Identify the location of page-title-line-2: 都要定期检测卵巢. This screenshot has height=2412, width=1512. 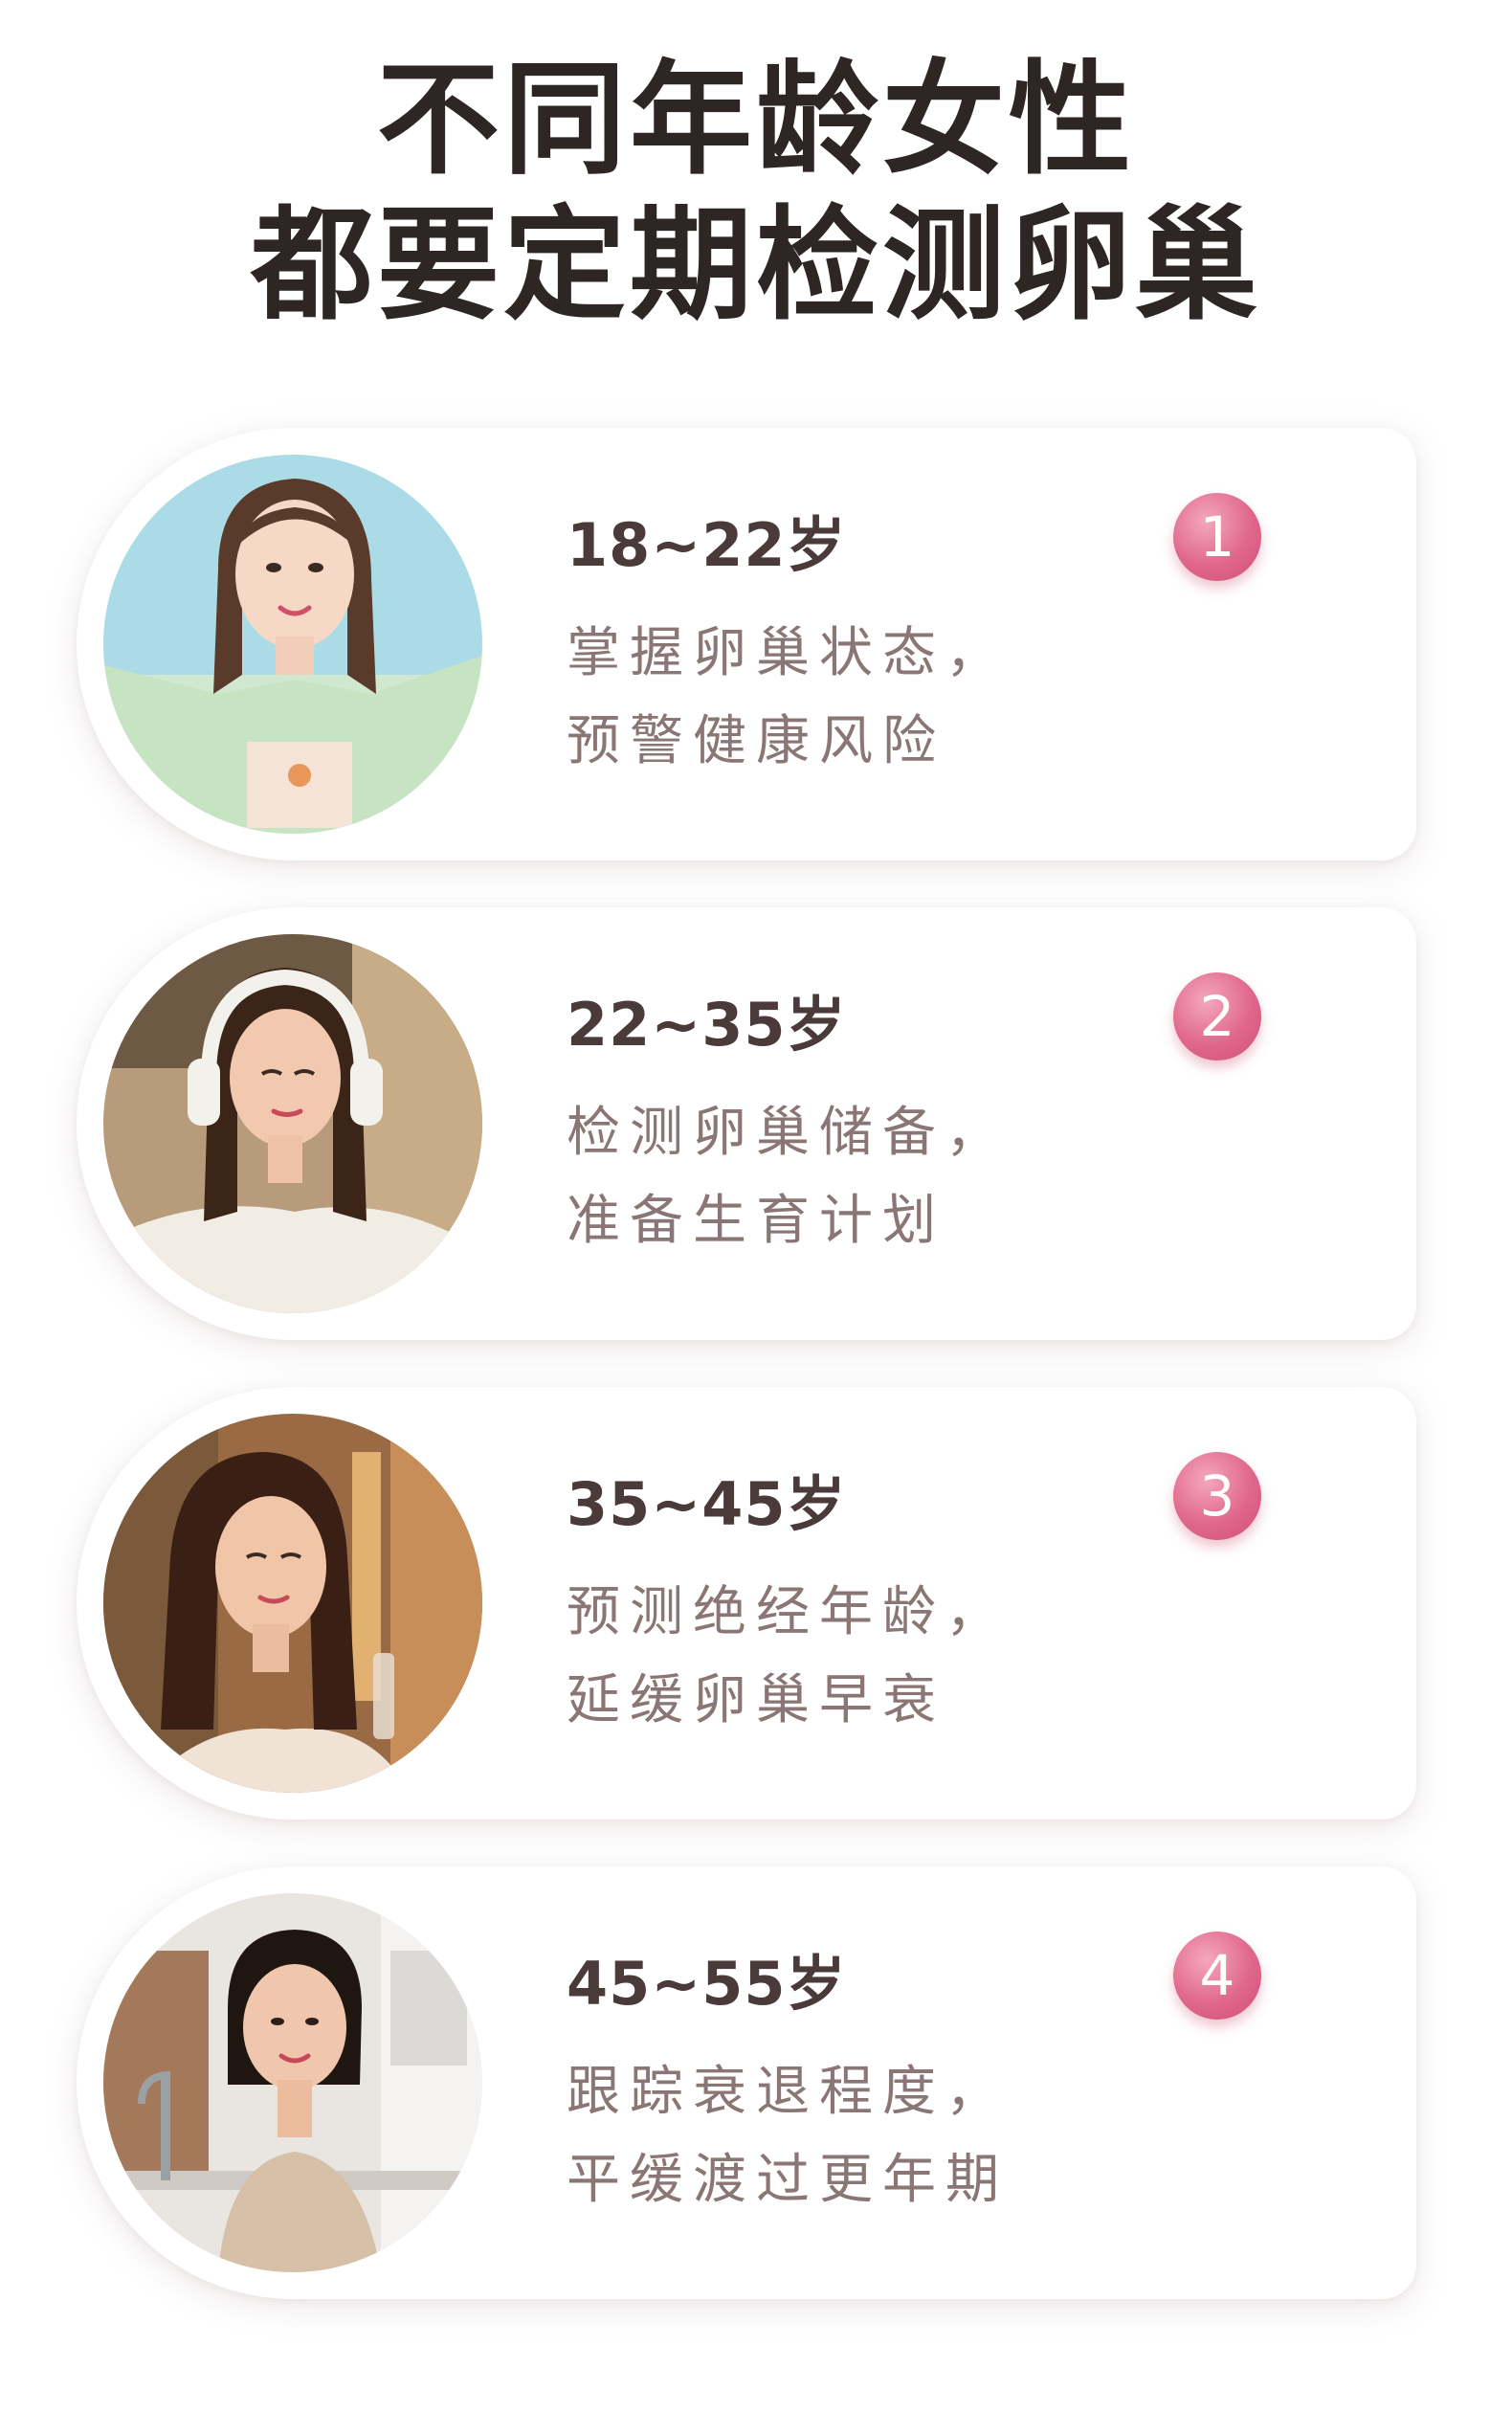
(755, 265).